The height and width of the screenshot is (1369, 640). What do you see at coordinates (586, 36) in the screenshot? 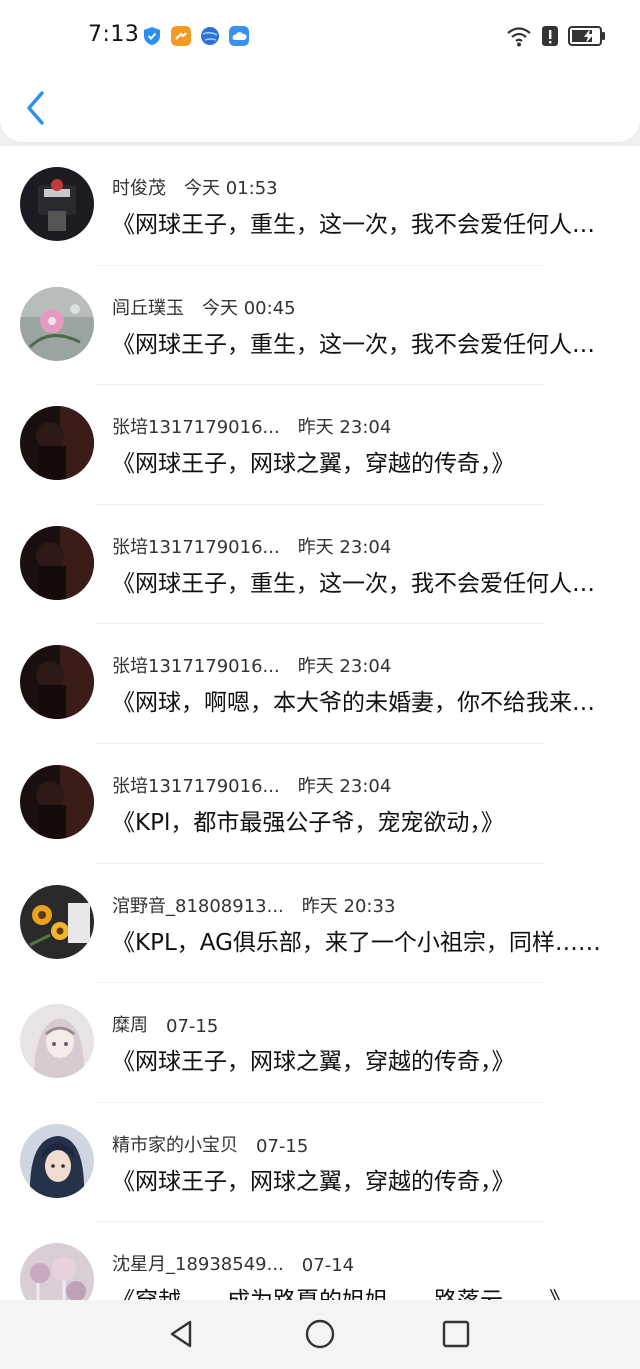
I see `battery-charging-icon` at bounding box center [586, 36].